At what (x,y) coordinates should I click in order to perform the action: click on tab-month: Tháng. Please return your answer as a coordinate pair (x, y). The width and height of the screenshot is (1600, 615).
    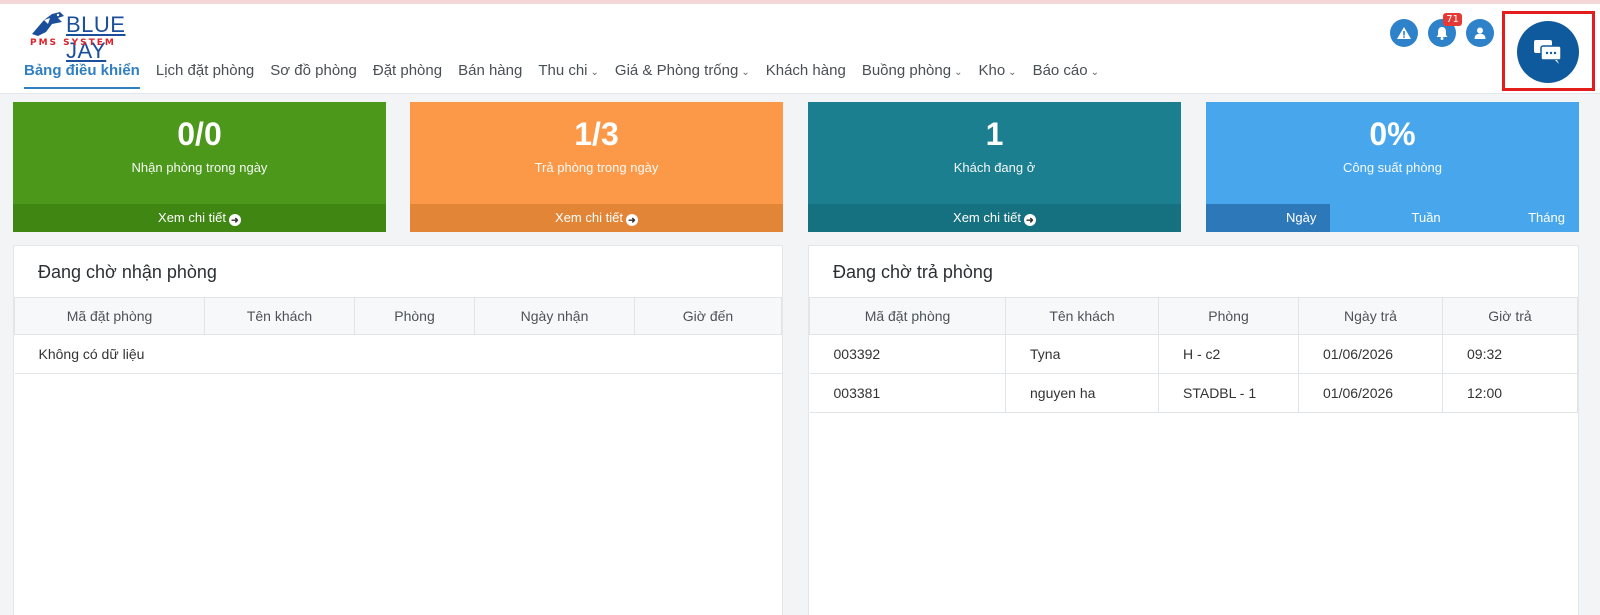
    Looking at the image, I should click on (1517, 218).